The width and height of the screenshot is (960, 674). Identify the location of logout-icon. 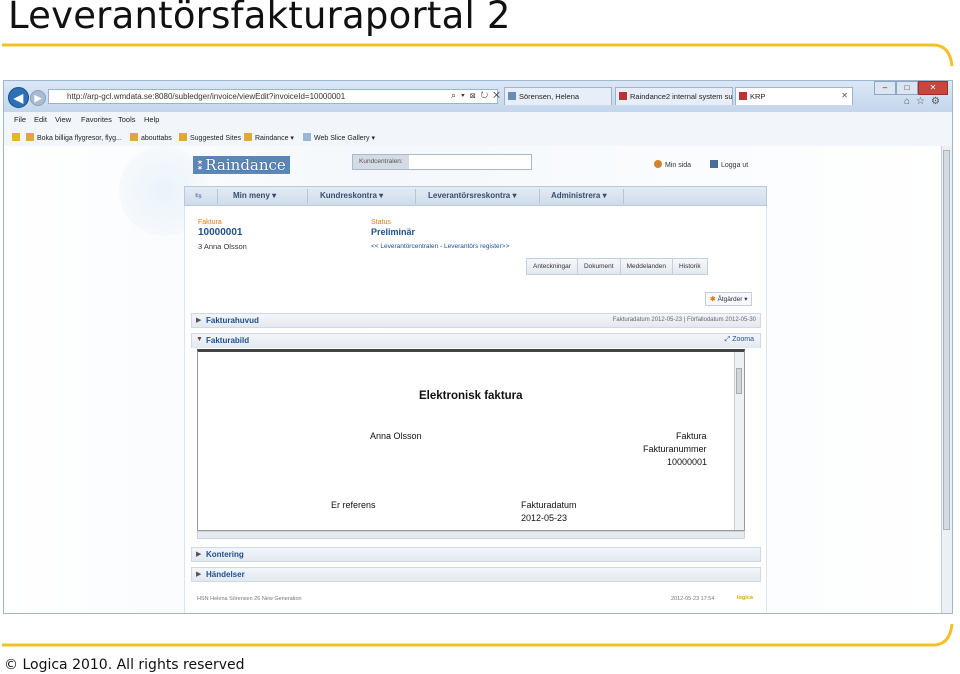
(714, 164).